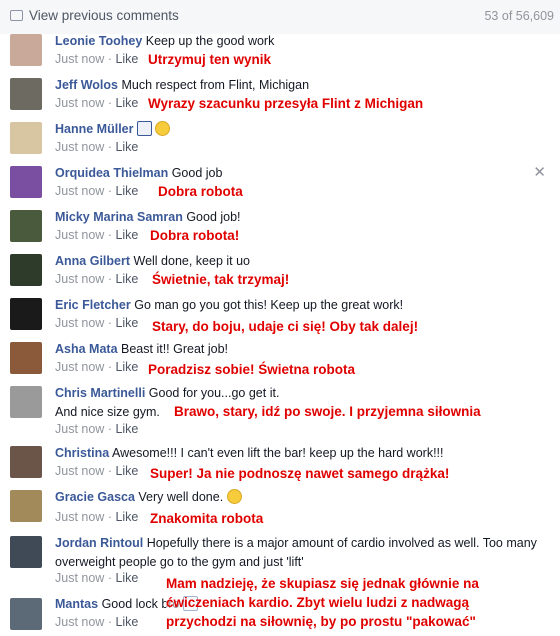 The height and width of the screenshot is (636, 560). I want to click on comment-text-line2: And nice size gym., so click(107, 412).